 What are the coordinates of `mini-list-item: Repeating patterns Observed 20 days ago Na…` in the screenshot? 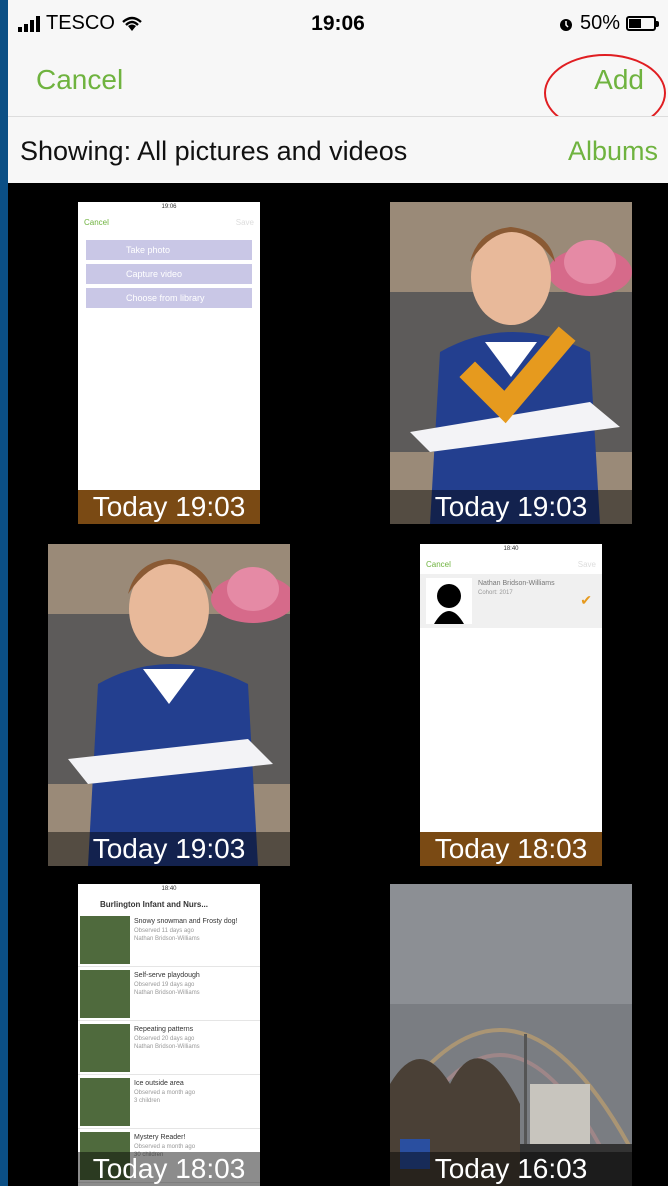 It's located at (169, 1048).